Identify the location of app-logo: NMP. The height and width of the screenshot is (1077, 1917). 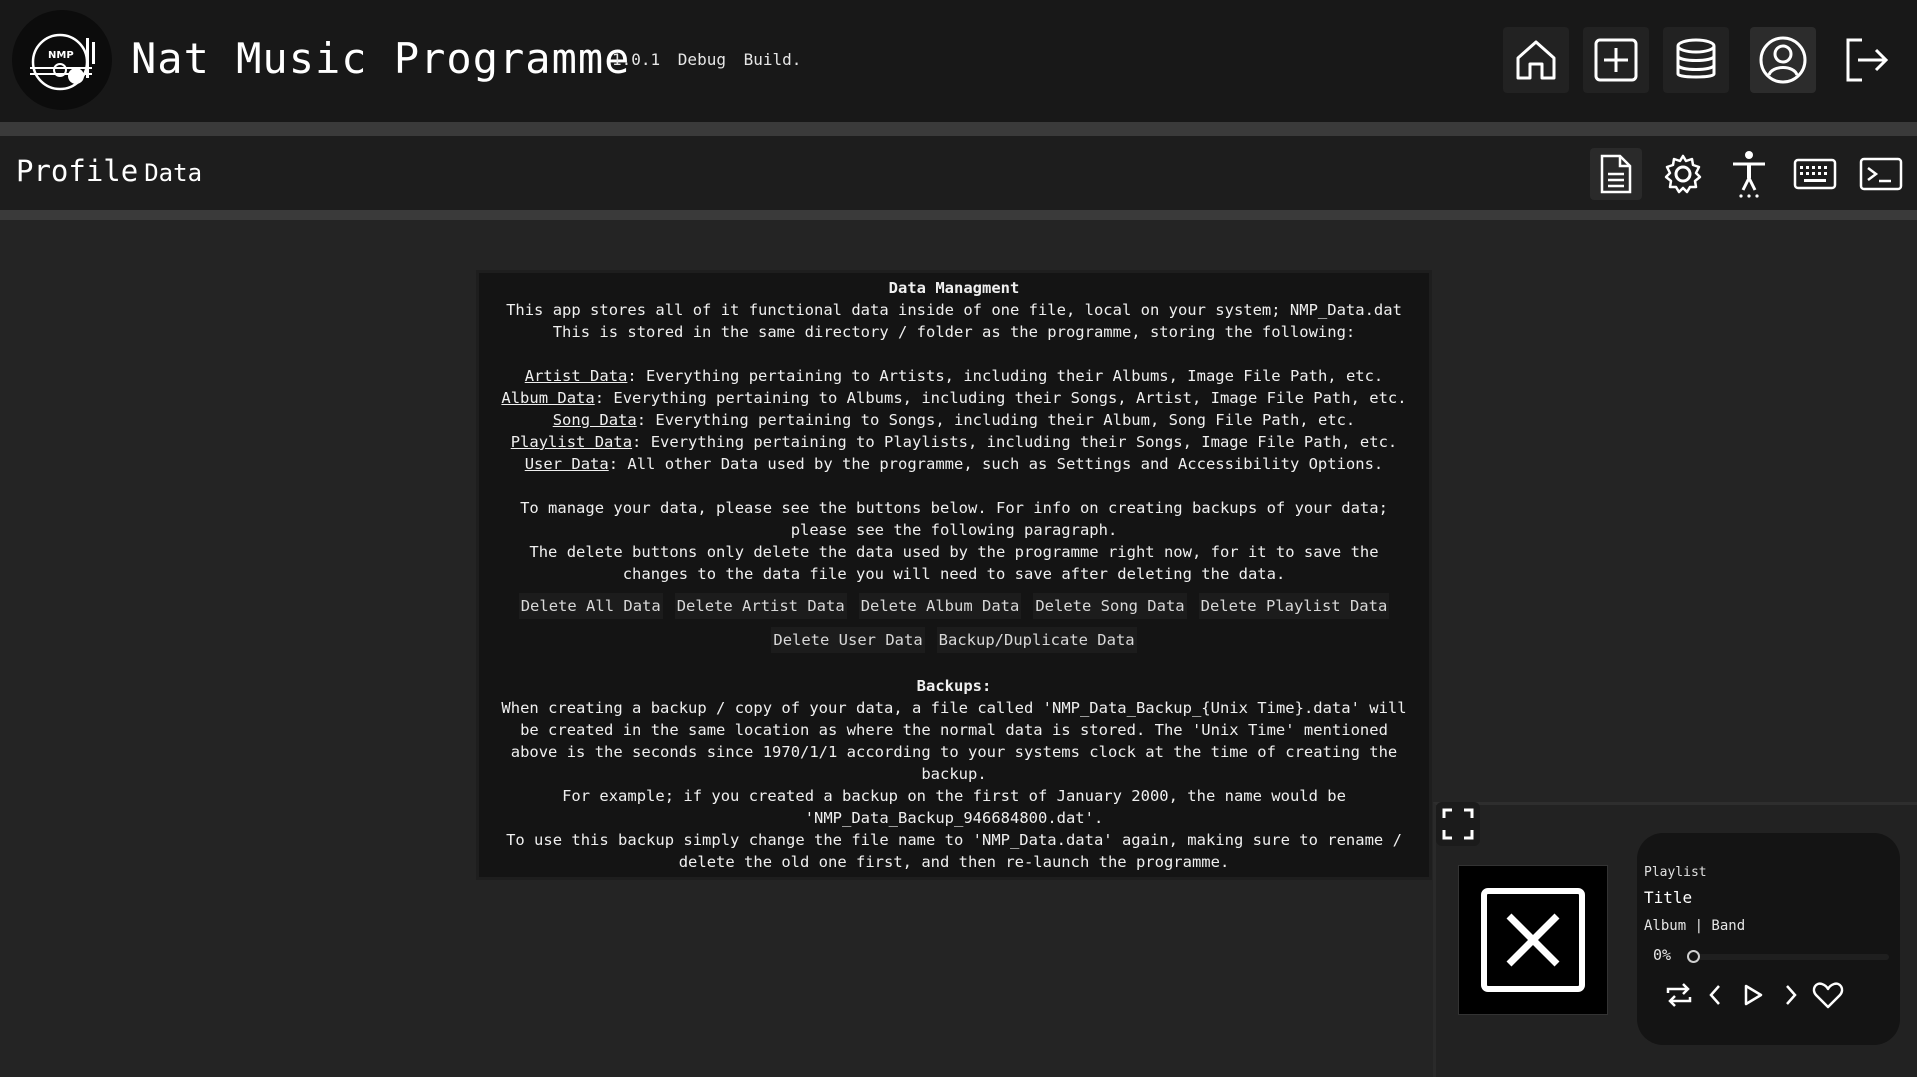
(62, 60).